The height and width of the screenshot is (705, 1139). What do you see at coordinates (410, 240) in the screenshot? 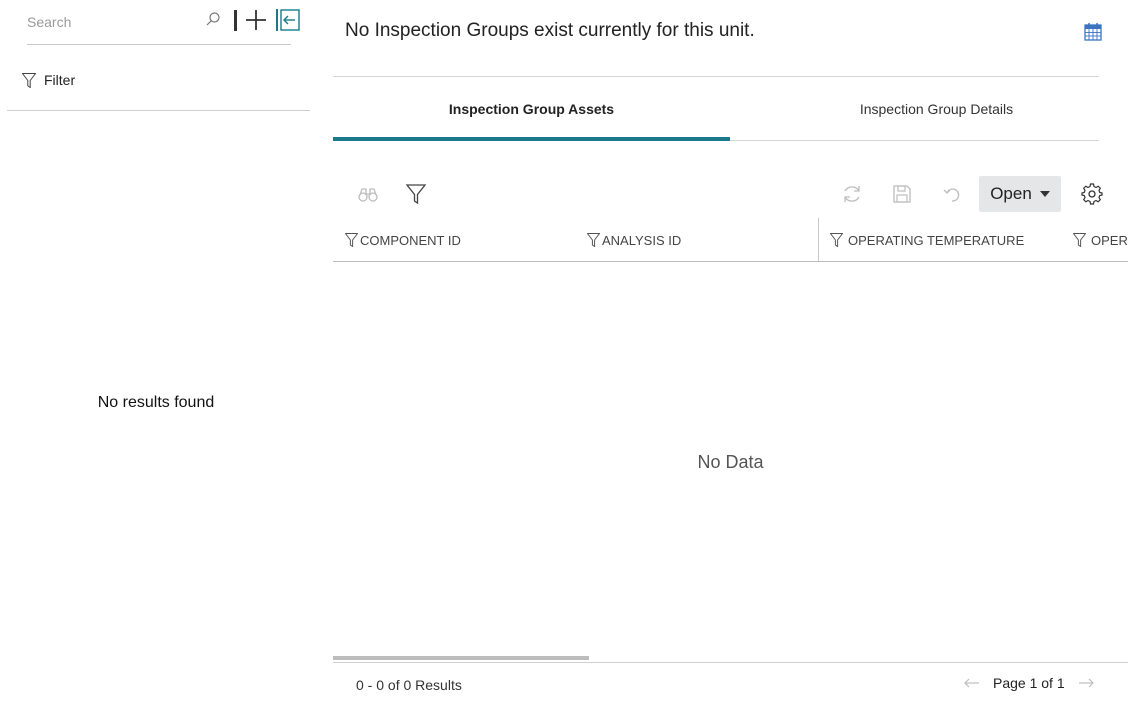
I see `column-label: COMPONENT ID` at bounding box center [410, 240].